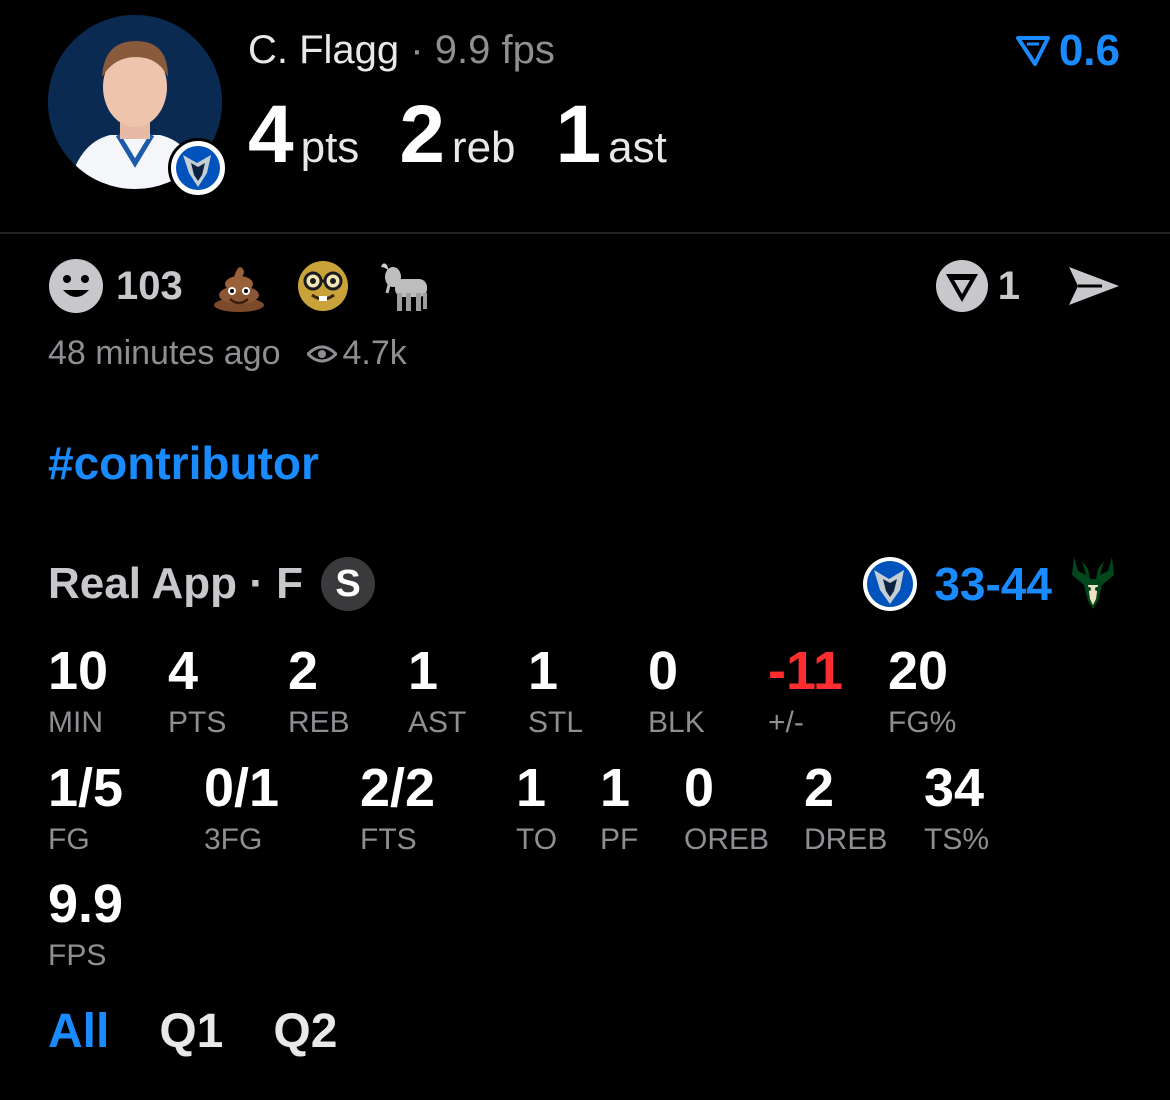 Image resolution: width=1170 pixels, height=1100 pixels. What do you see at coordinates (290, 583) in the screenshot?
I see `position-label: F` at bounding box center [290, 583].